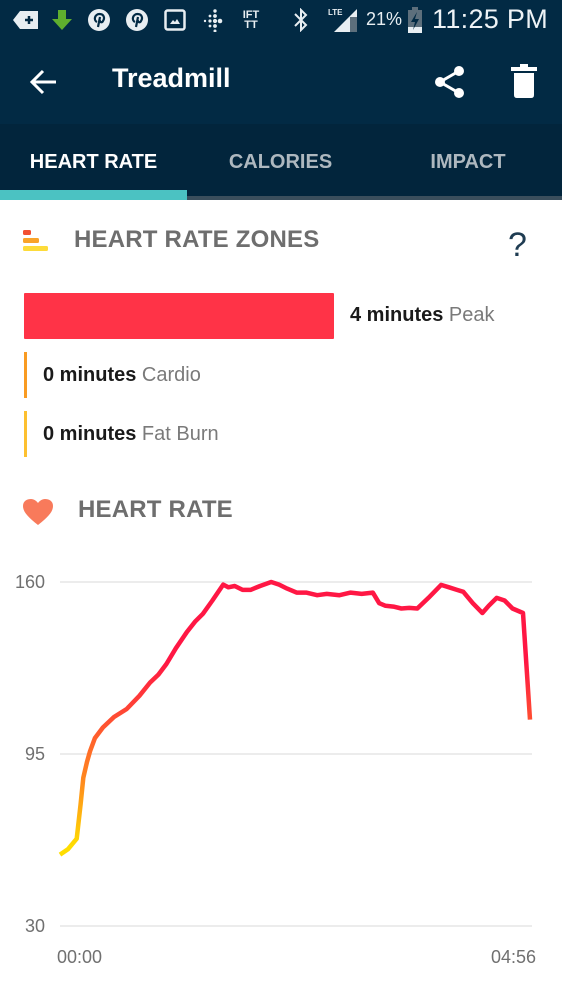 The image size is (562, 999). I want to click on tab-heart-rate: HEART RATE, so click(93, 162).